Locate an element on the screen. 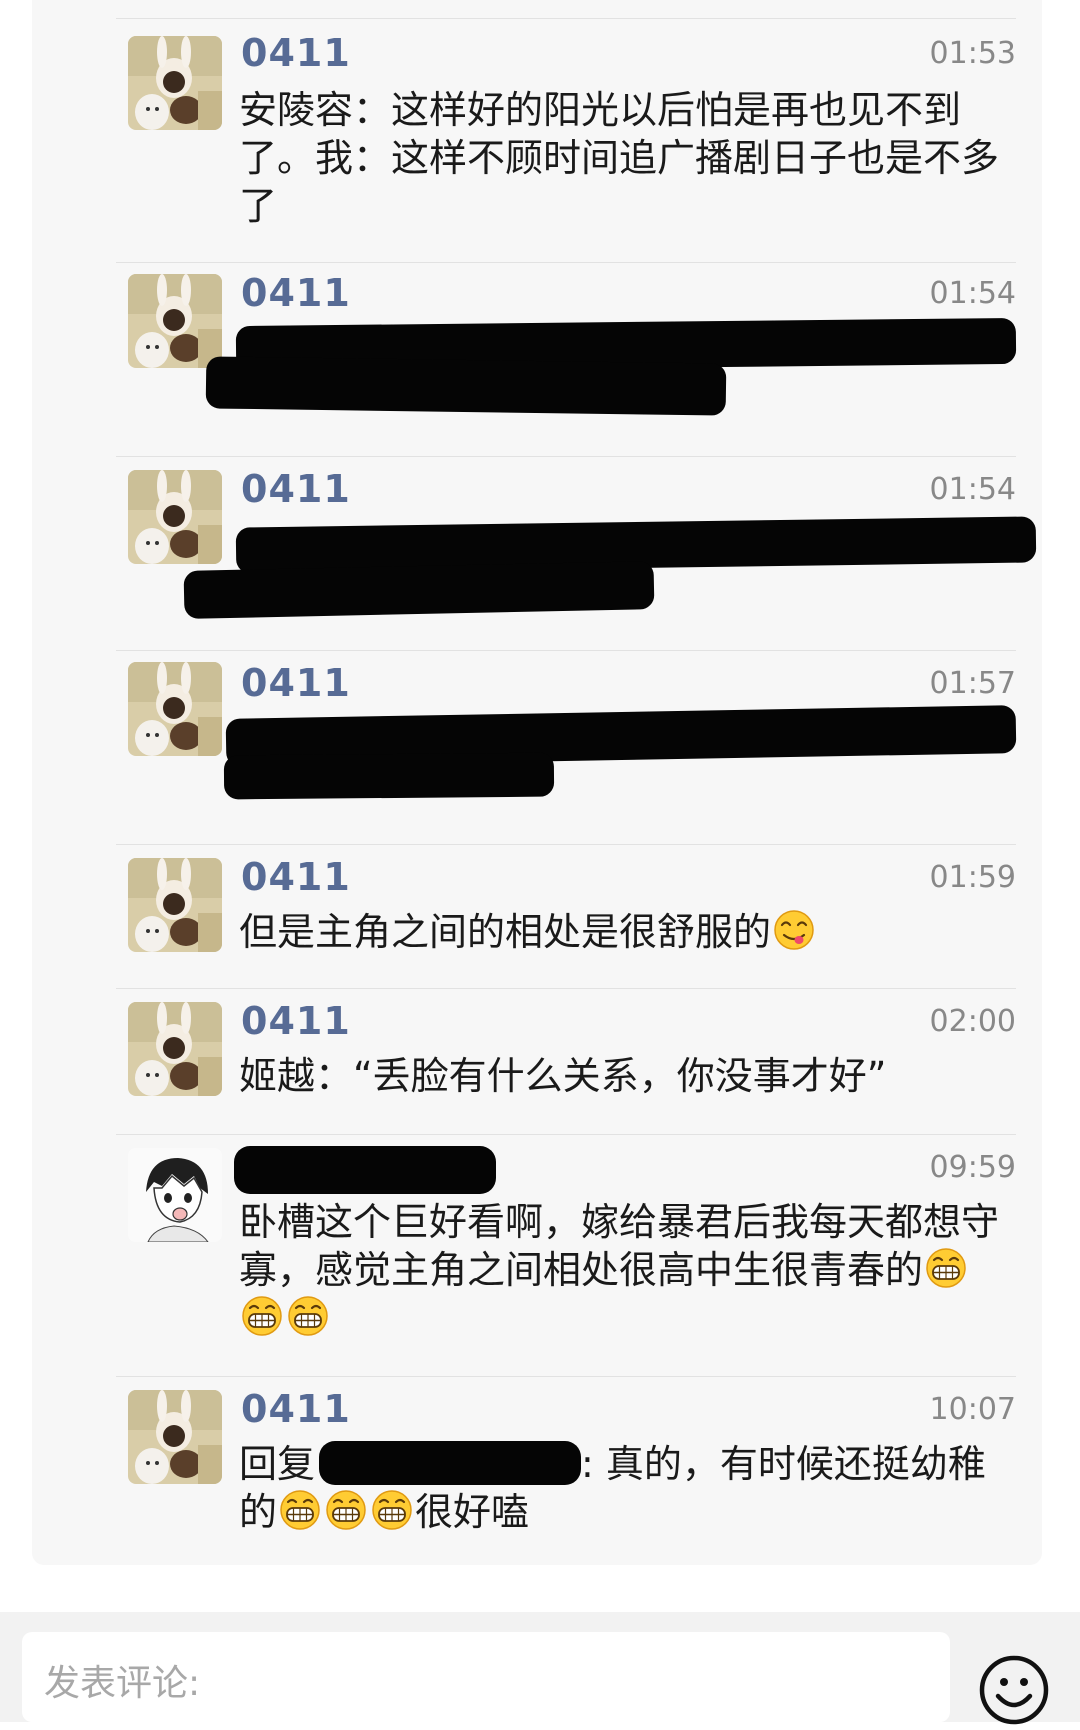  yum-face-icon is located at coordinates (794, 930).